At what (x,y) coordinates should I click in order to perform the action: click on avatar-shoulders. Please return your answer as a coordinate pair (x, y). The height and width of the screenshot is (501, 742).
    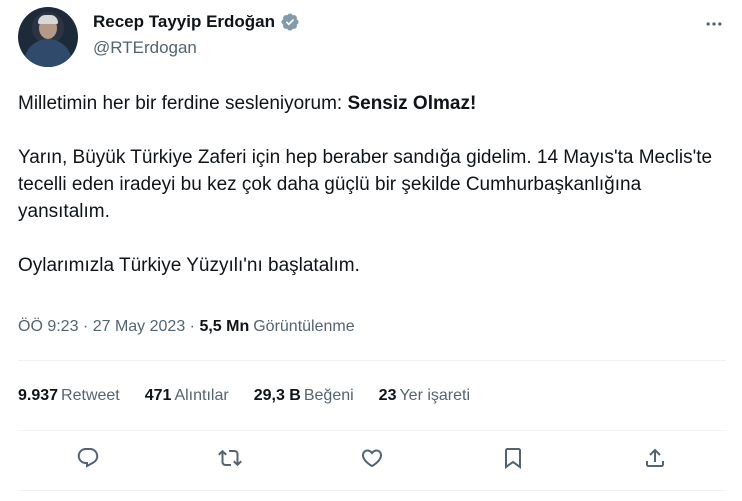
    Looking at the image, I should click on (48, 53).